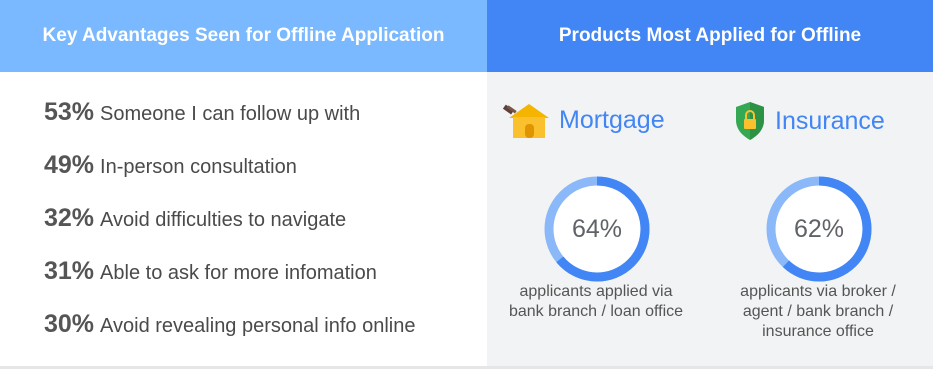 This screenshot has width=933, height=369. Describe the element at coordinates (223, 220) in the screenshot. I see `advantage-text: Avoid difficulties to navigate` at that location.